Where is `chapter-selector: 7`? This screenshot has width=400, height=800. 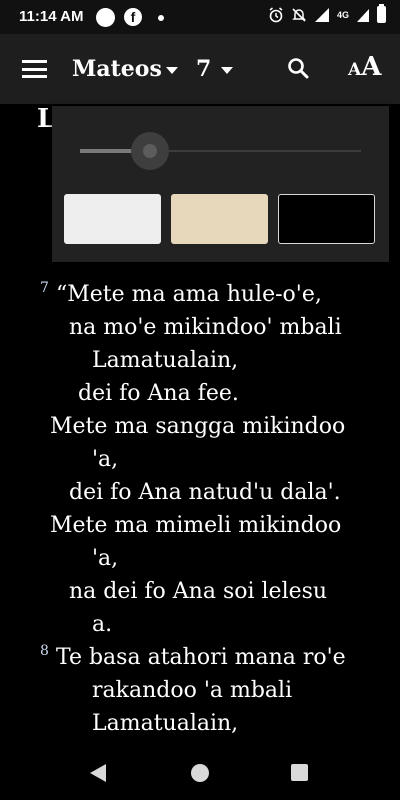
chapter-selector: 7 is located at coordinates (203, 69).